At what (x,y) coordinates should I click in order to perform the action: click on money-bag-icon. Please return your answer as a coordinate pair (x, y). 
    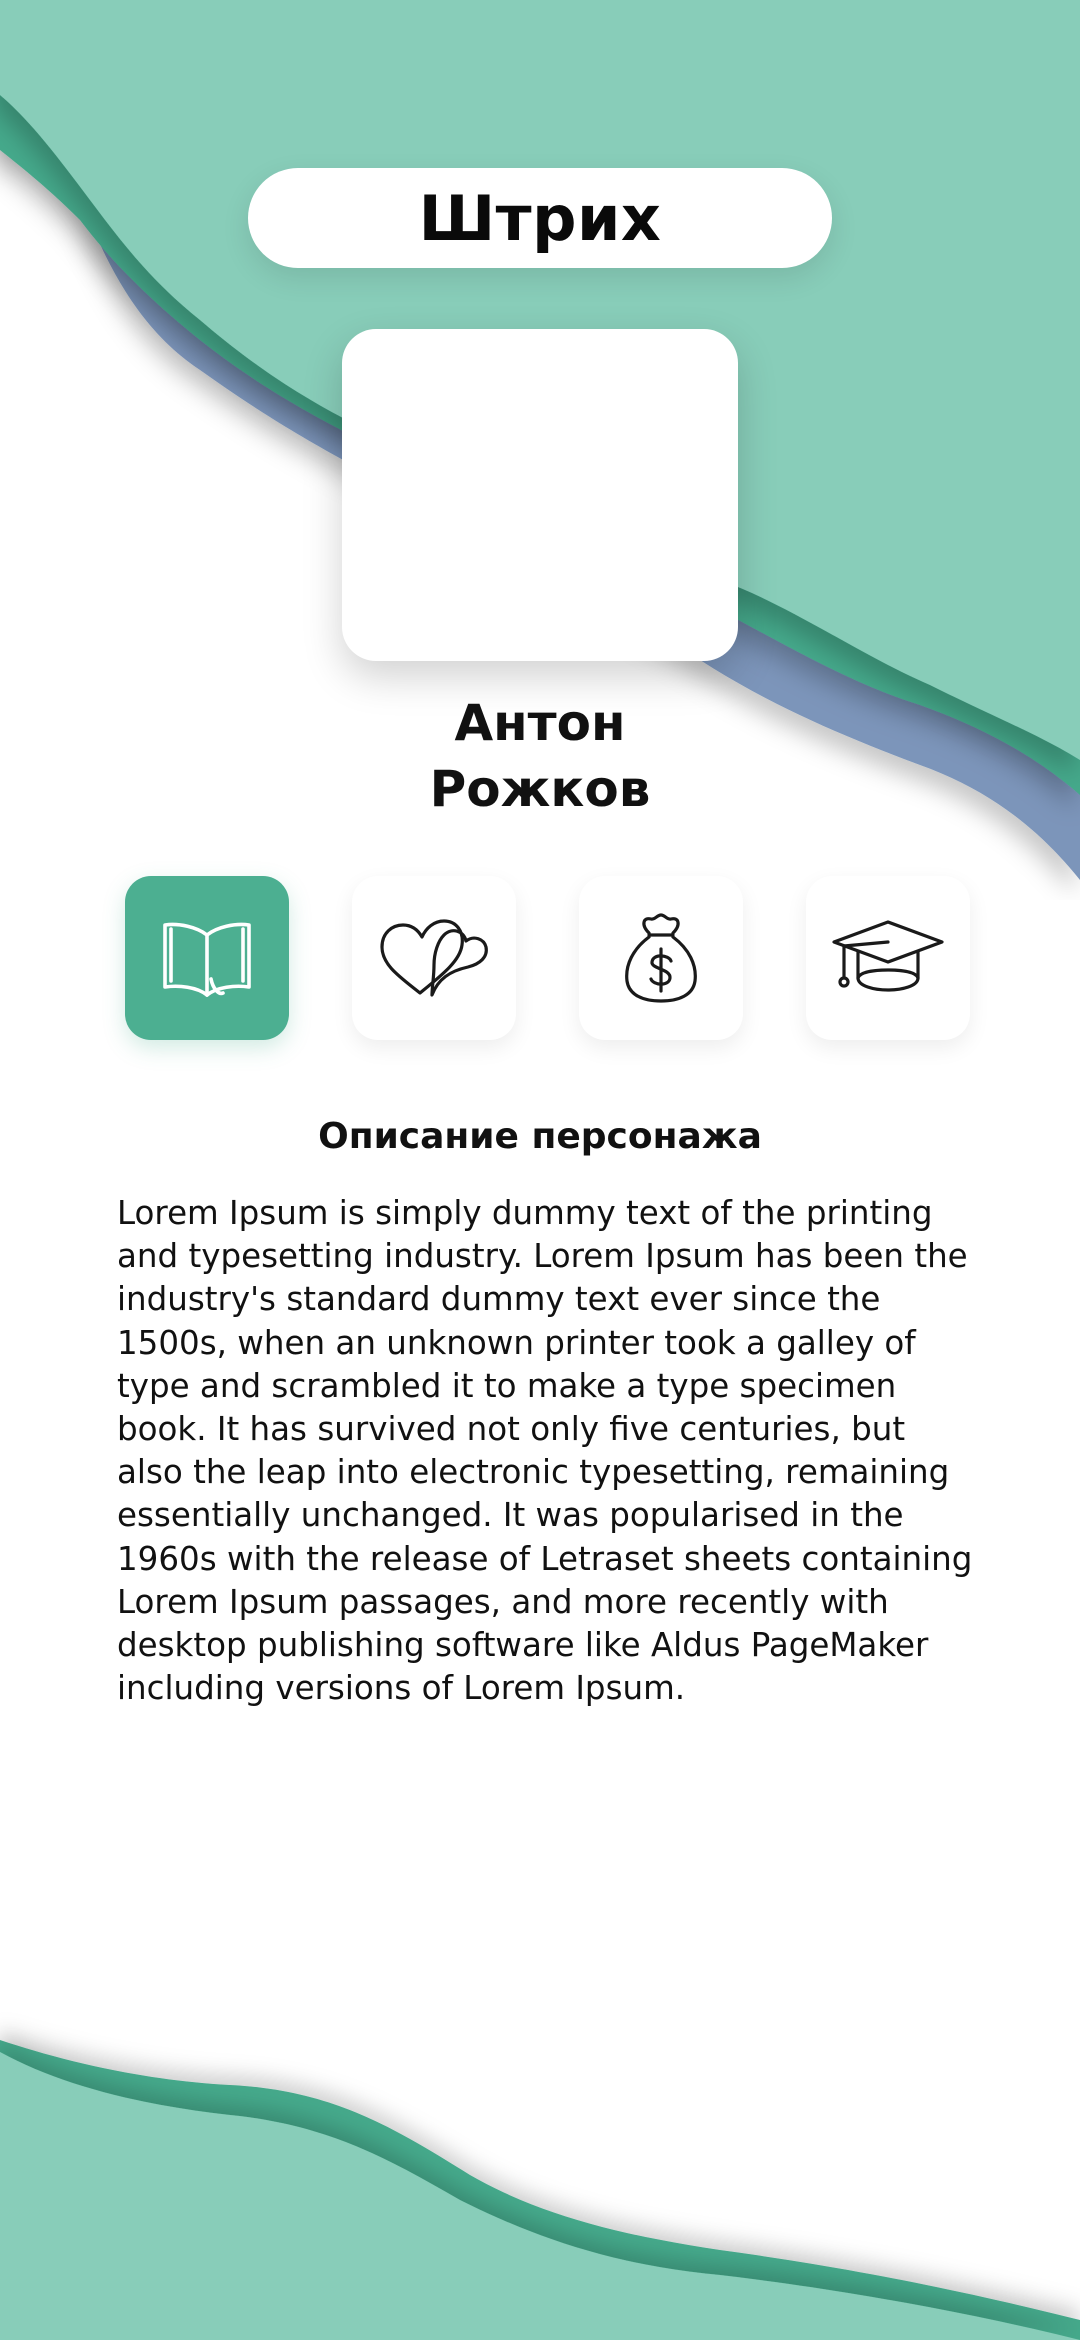
    Looking at the image, I should click on (661, 958).